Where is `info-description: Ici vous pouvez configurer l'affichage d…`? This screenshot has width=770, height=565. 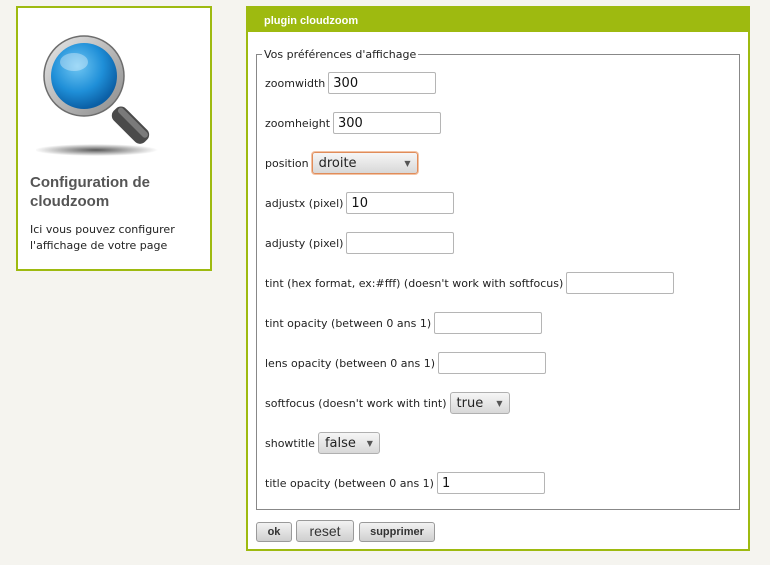
info-description: Ici vous pouvez configurer l'affichage d… is located at coordinates (102, 237).